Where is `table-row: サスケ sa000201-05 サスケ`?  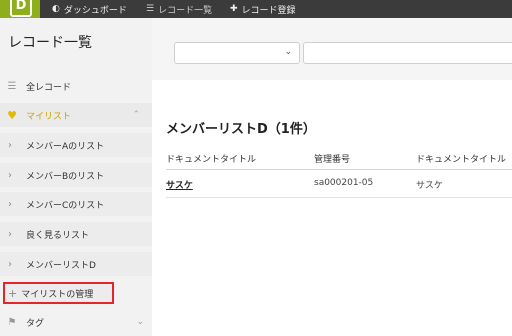 table-row: サスケ sa000201-05 サスケ is located at coordinates (339, 185).